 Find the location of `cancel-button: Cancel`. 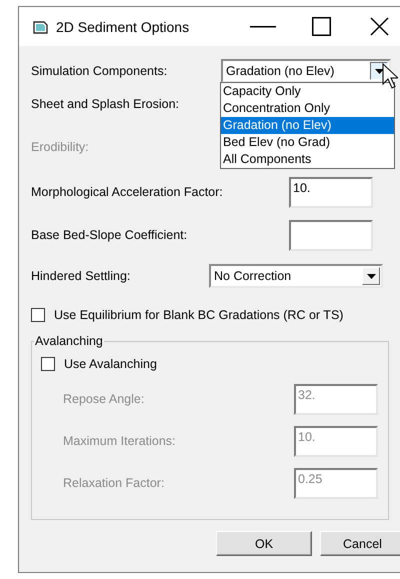

cancel-button: Cancel is located at coordinates (360, 543).